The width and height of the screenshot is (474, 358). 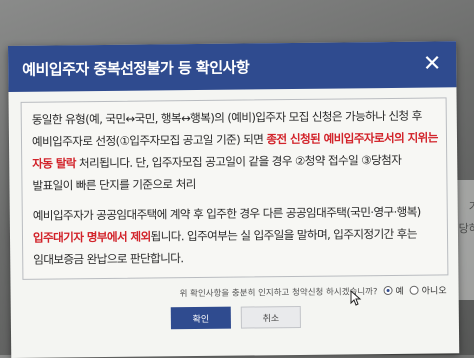 What do you see at coordinates (466, 228) in the screenshot?
I see `background-text-fragment: 당하지` at bounding box center [466, 228].